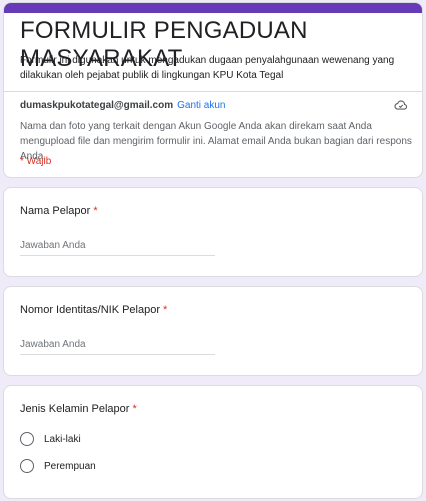 This screenshot has height=501, width=426. Describe the element at coordinates (117, 246) in the screenshot. I see `nama-pelapor-input` at that location.